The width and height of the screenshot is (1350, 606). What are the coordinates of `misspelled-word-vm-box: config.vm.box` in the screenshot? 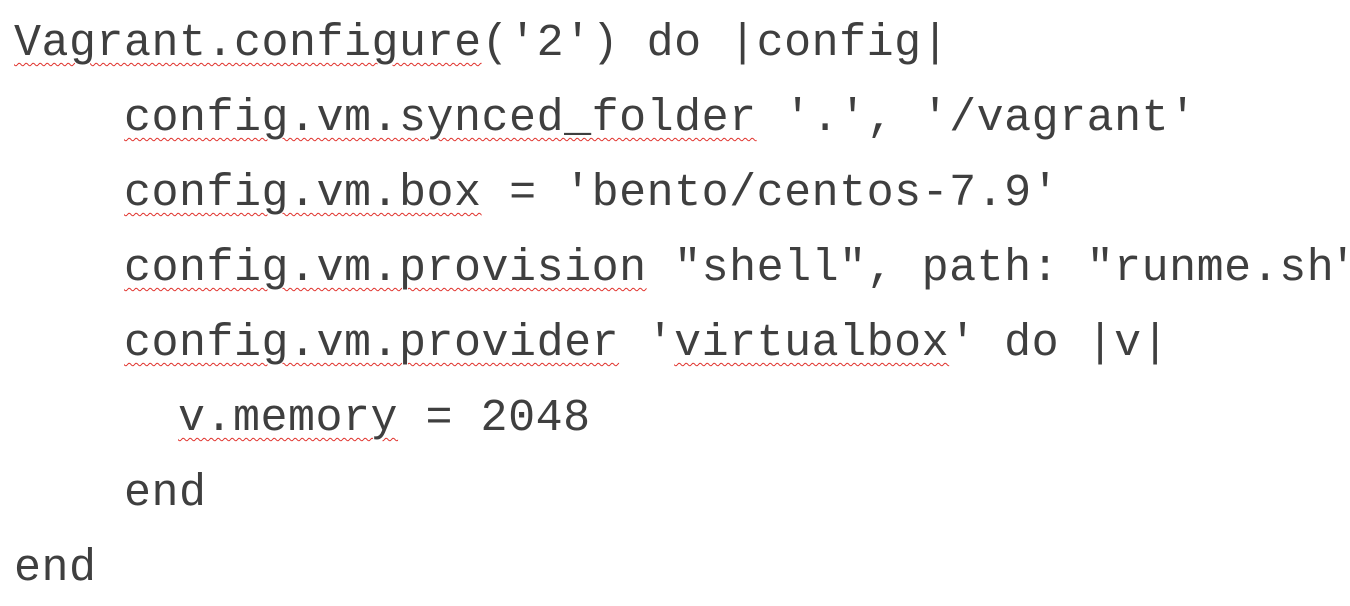 It's located at (303, 193).